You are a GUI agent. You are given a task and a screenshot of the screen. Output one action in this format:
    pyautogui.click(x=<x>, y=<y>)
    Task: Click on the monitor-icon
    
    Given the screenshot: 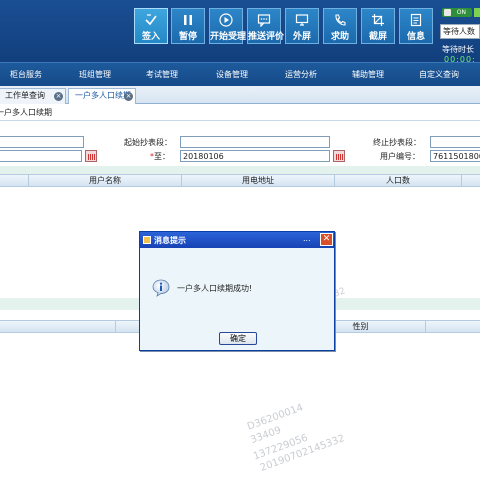 What is the action you would take?
    pyautogui.click(x=302, y=20)
    